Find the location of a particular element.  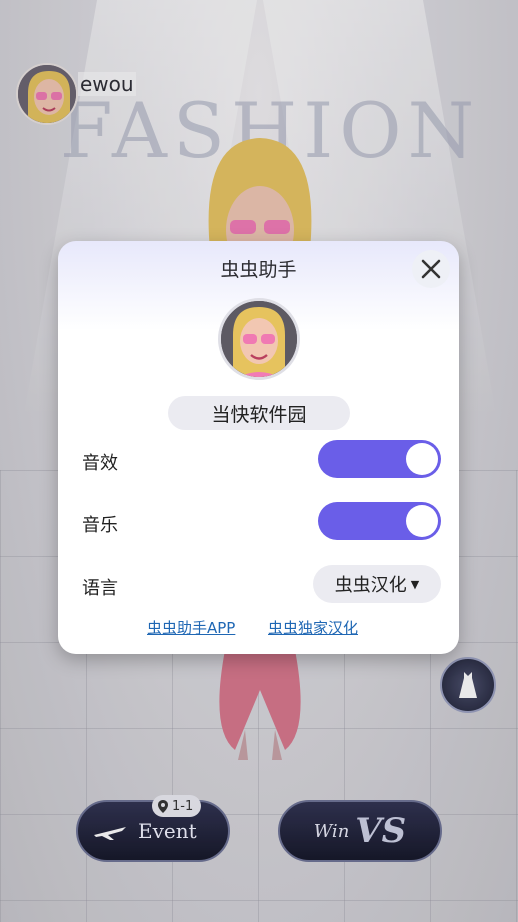

close-icon is located at coordinates (431, 269).